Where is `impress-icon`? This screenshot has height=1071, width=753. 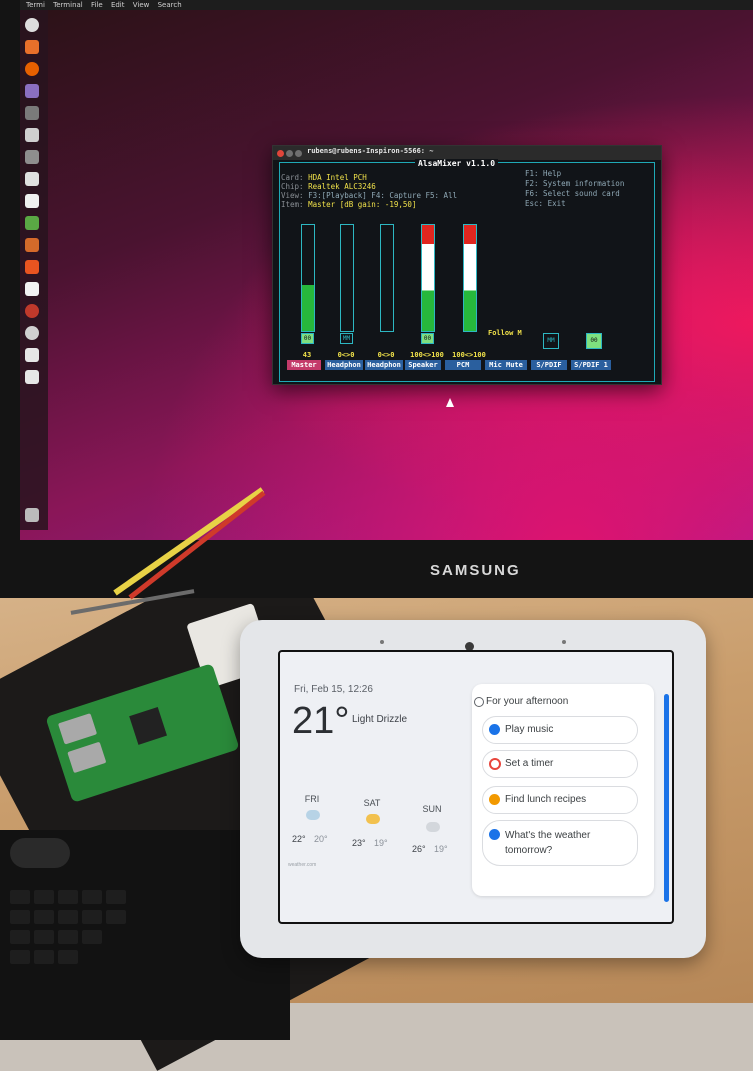
impress-icon is located at coordinates (32, 245).